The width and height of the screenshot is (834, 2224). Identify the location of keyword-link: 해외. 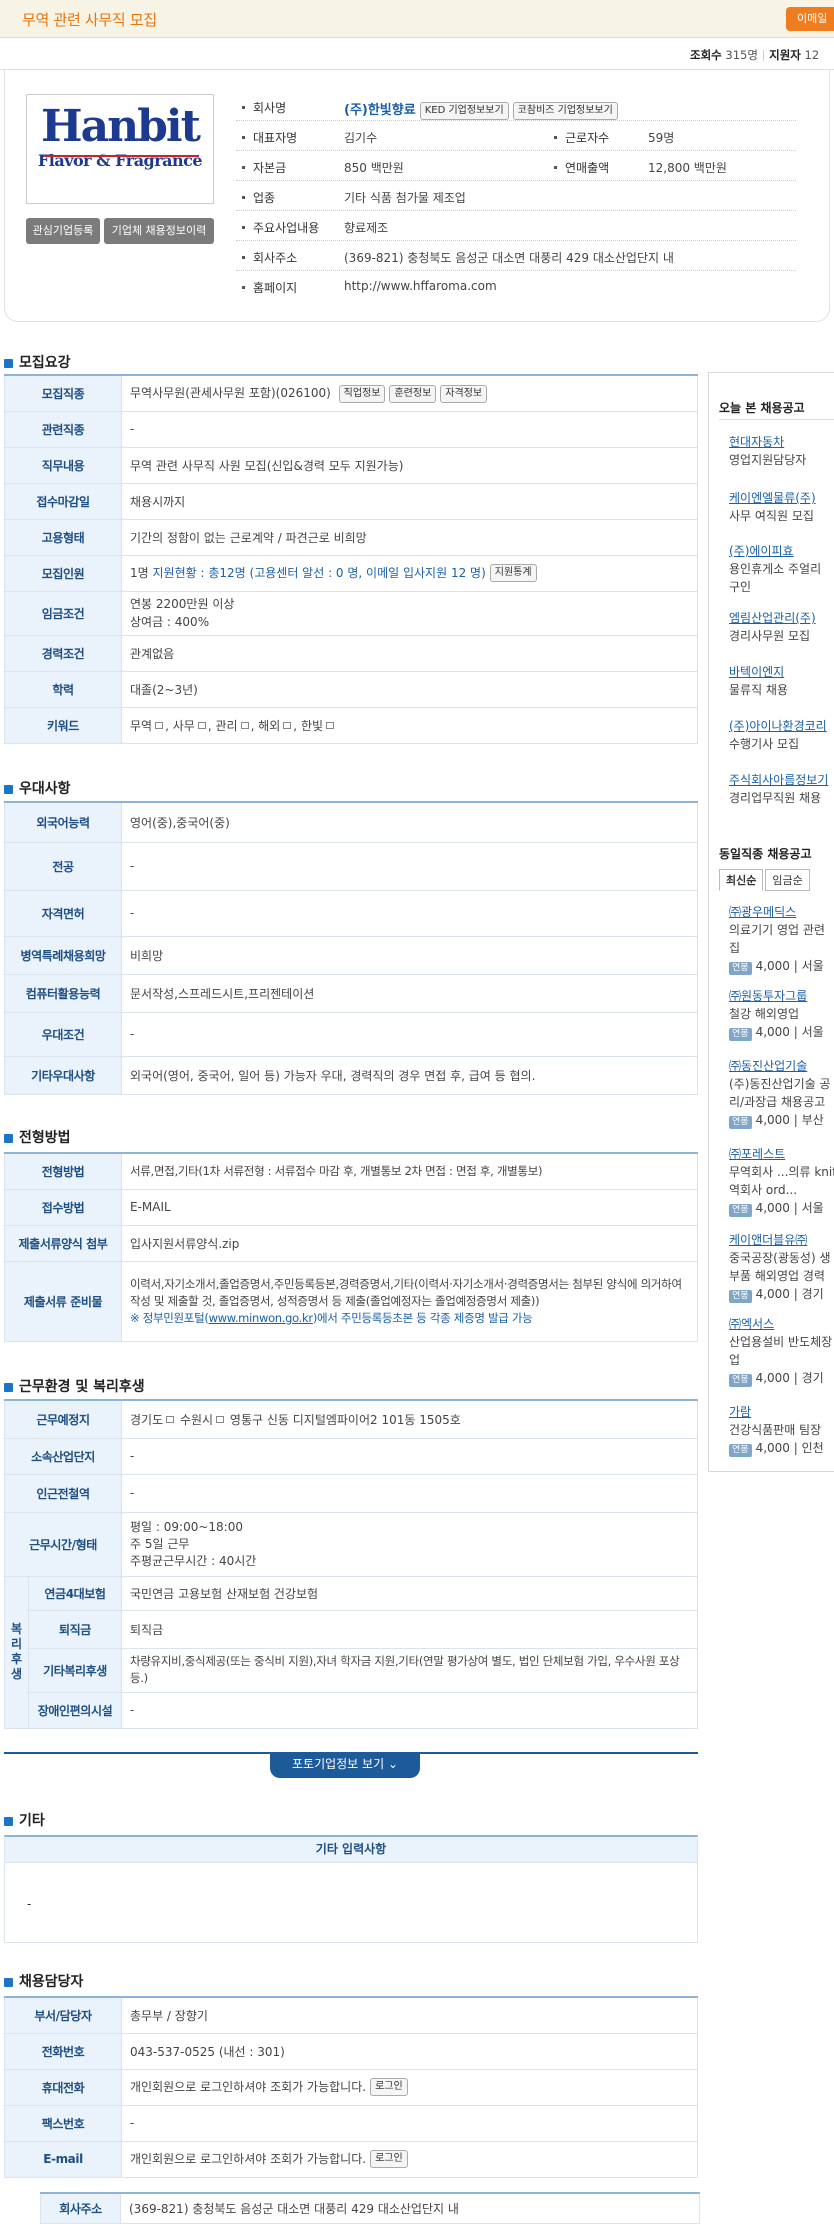
(269, 726).